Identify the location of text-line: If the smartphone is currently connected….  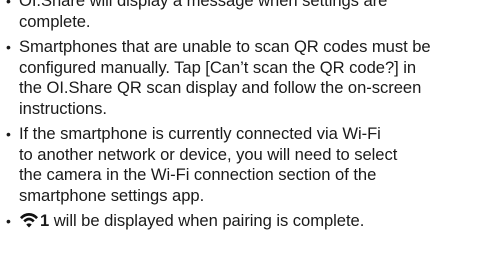
(200, 133).